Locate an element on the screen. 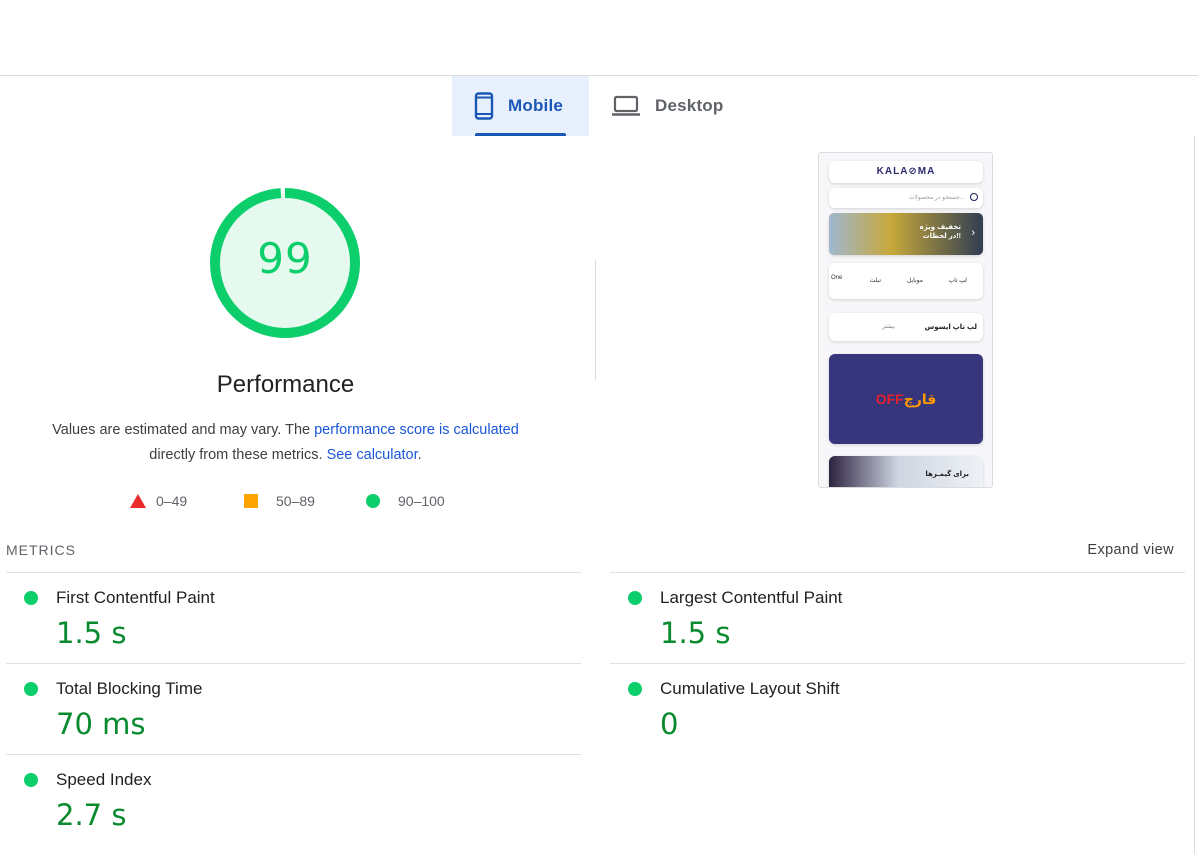 The height and width of the screenshot is (854, 1198). phone-icon is located at coordinates (484, 106).